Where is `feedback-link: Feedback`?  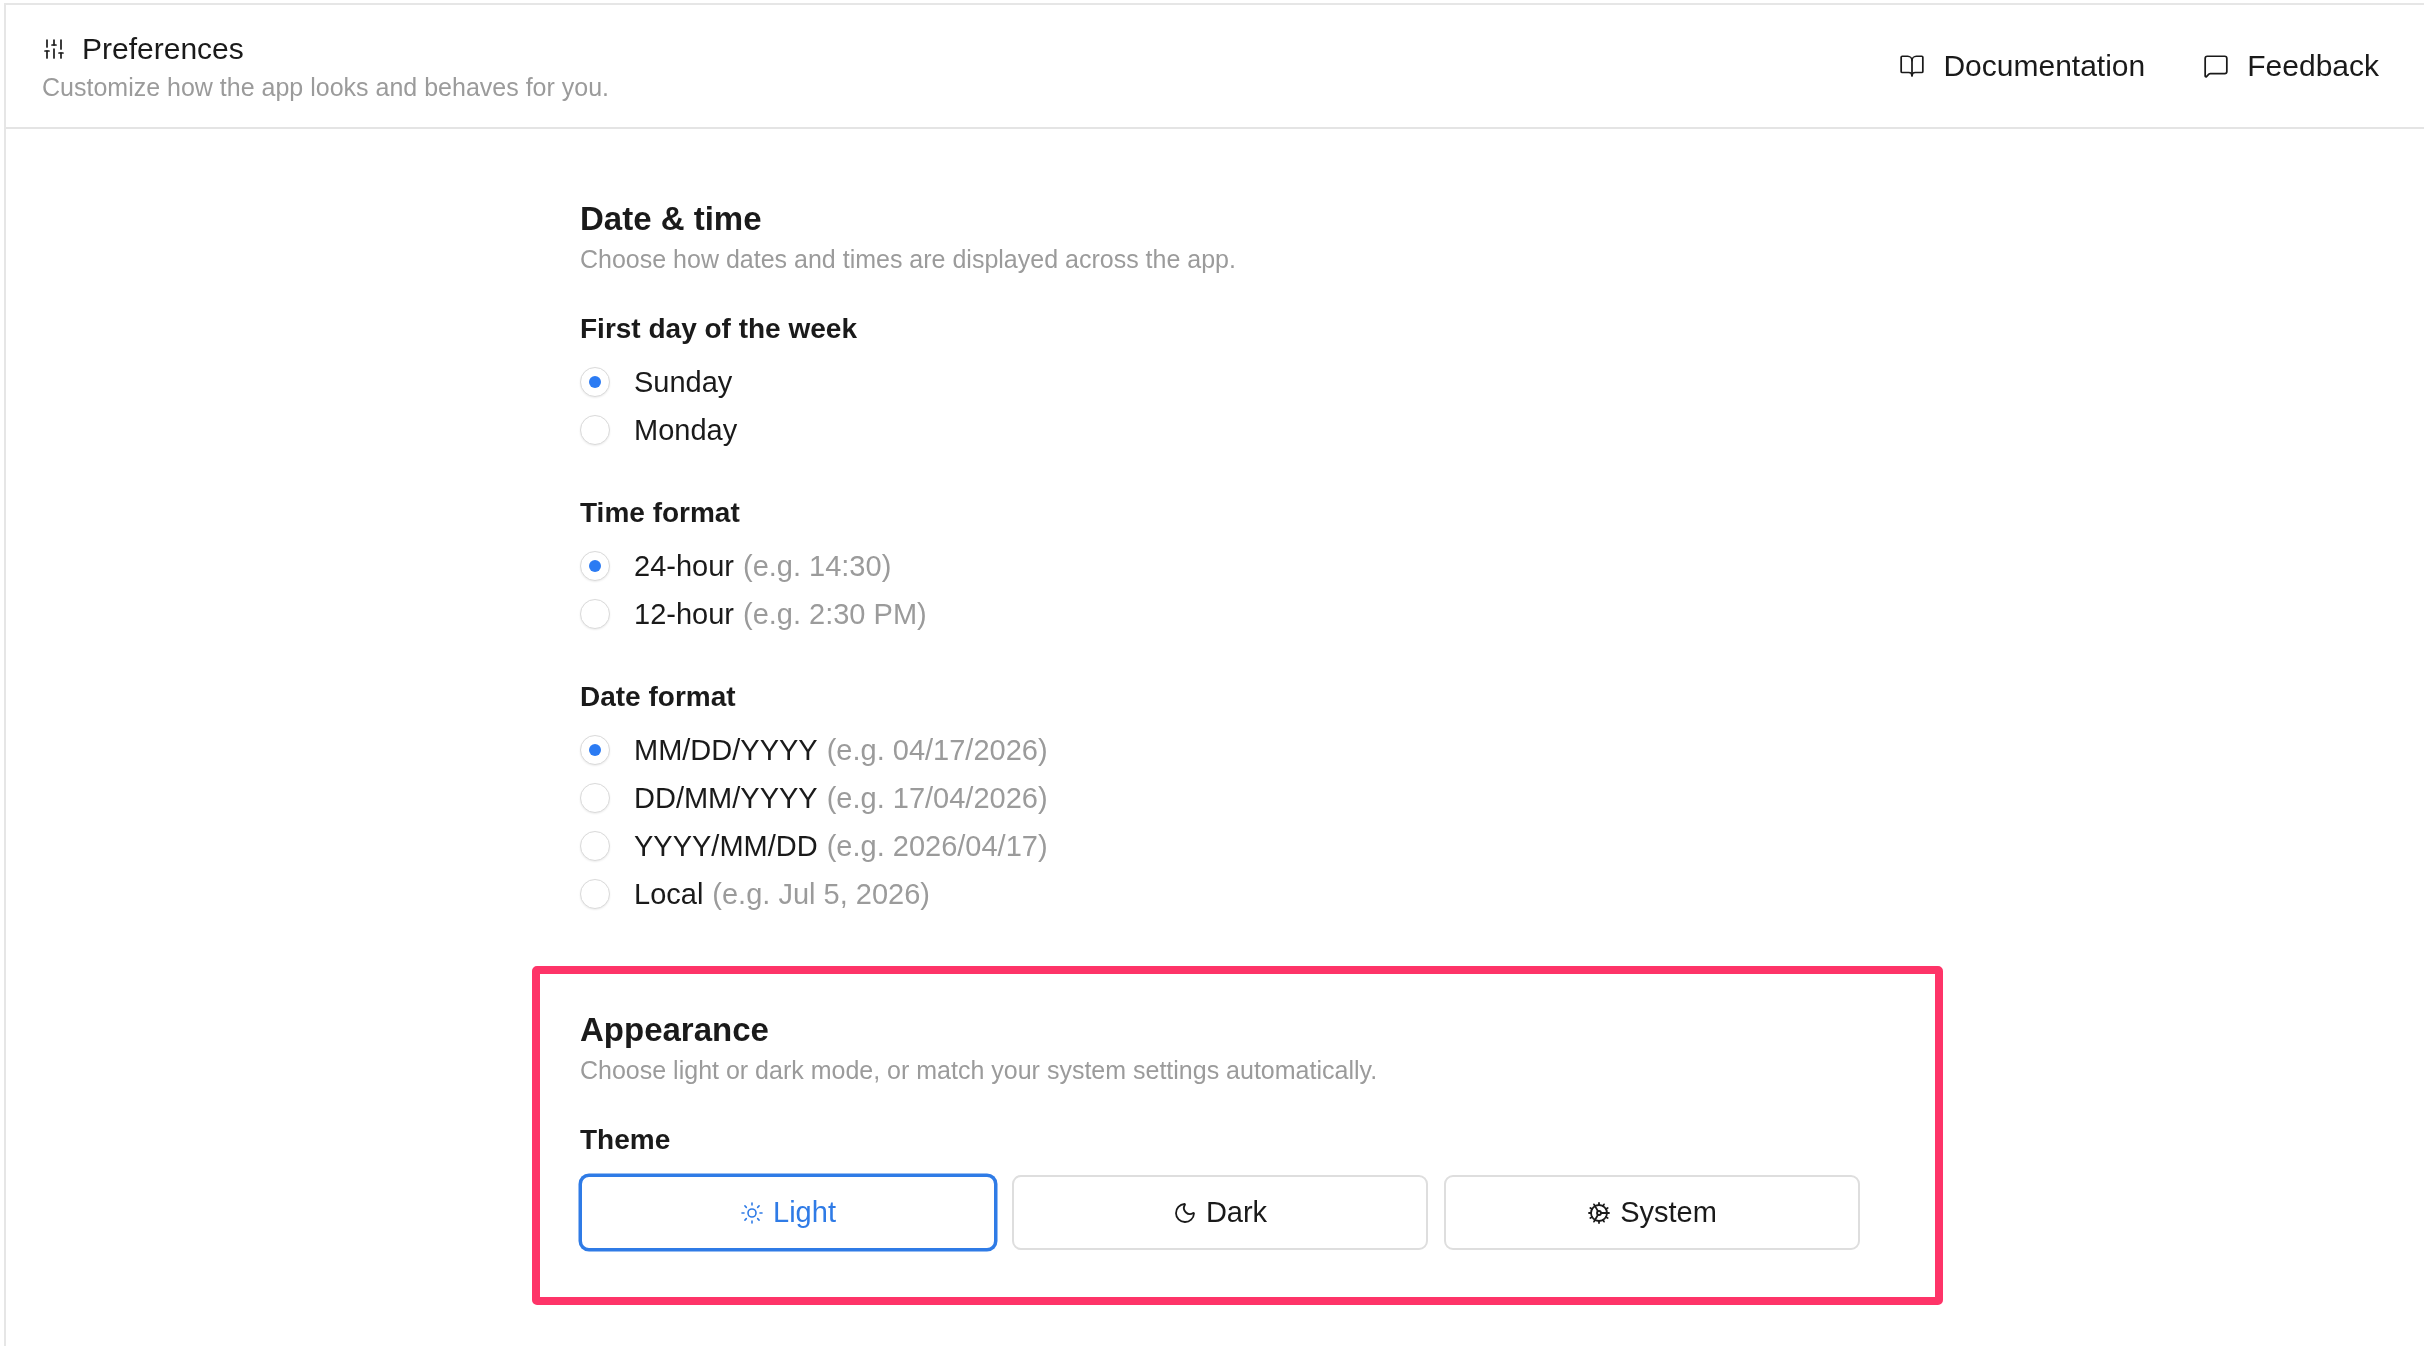
feedback-link: Feedback is located at coordinates (2291, 66).